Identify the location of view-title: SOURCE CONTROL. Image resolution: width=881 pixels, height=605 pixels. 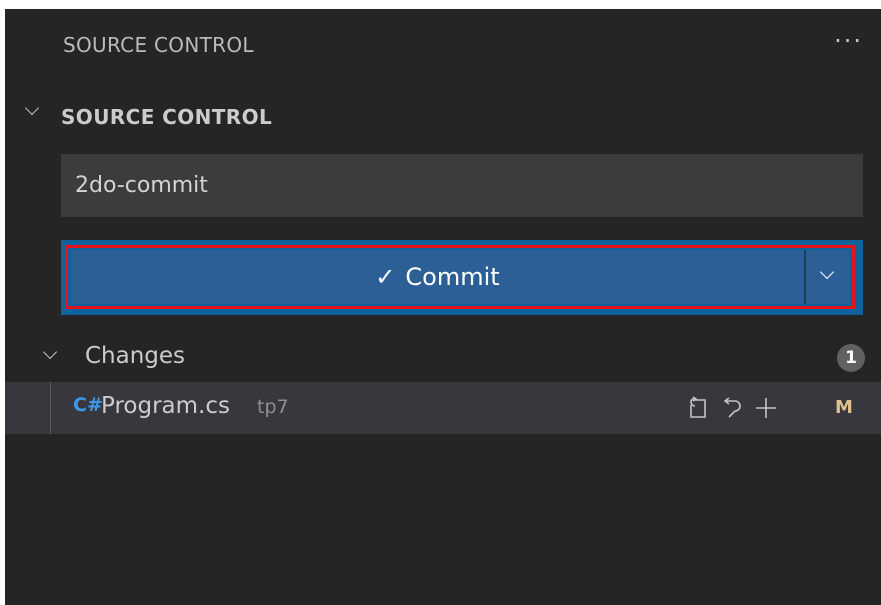
(158, 45).